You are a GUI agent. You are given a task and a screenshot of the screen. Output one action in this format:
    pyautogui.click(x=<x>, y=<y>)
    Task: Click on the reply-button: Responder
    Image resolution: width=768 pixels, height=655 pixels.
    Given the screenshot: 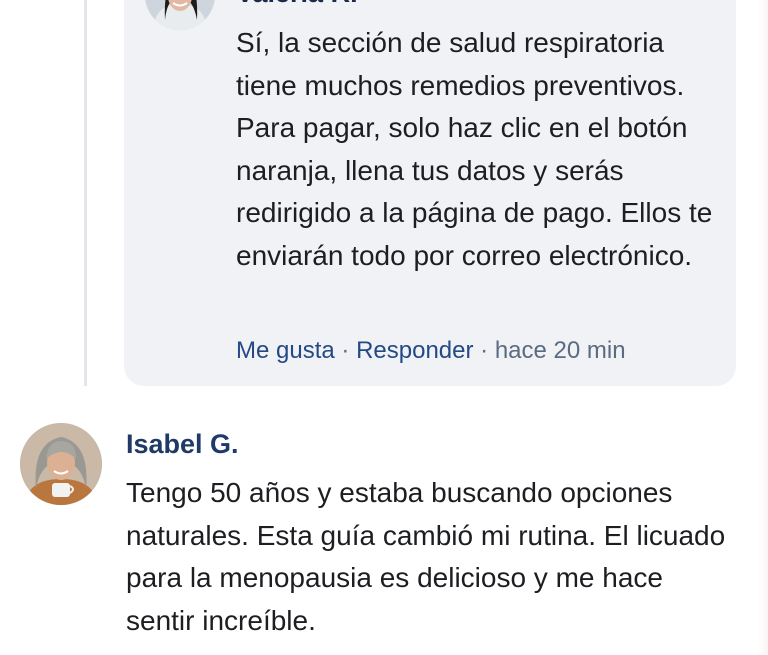 What is the action you would take?
    pyautogui.click(x=414, y=350)
    